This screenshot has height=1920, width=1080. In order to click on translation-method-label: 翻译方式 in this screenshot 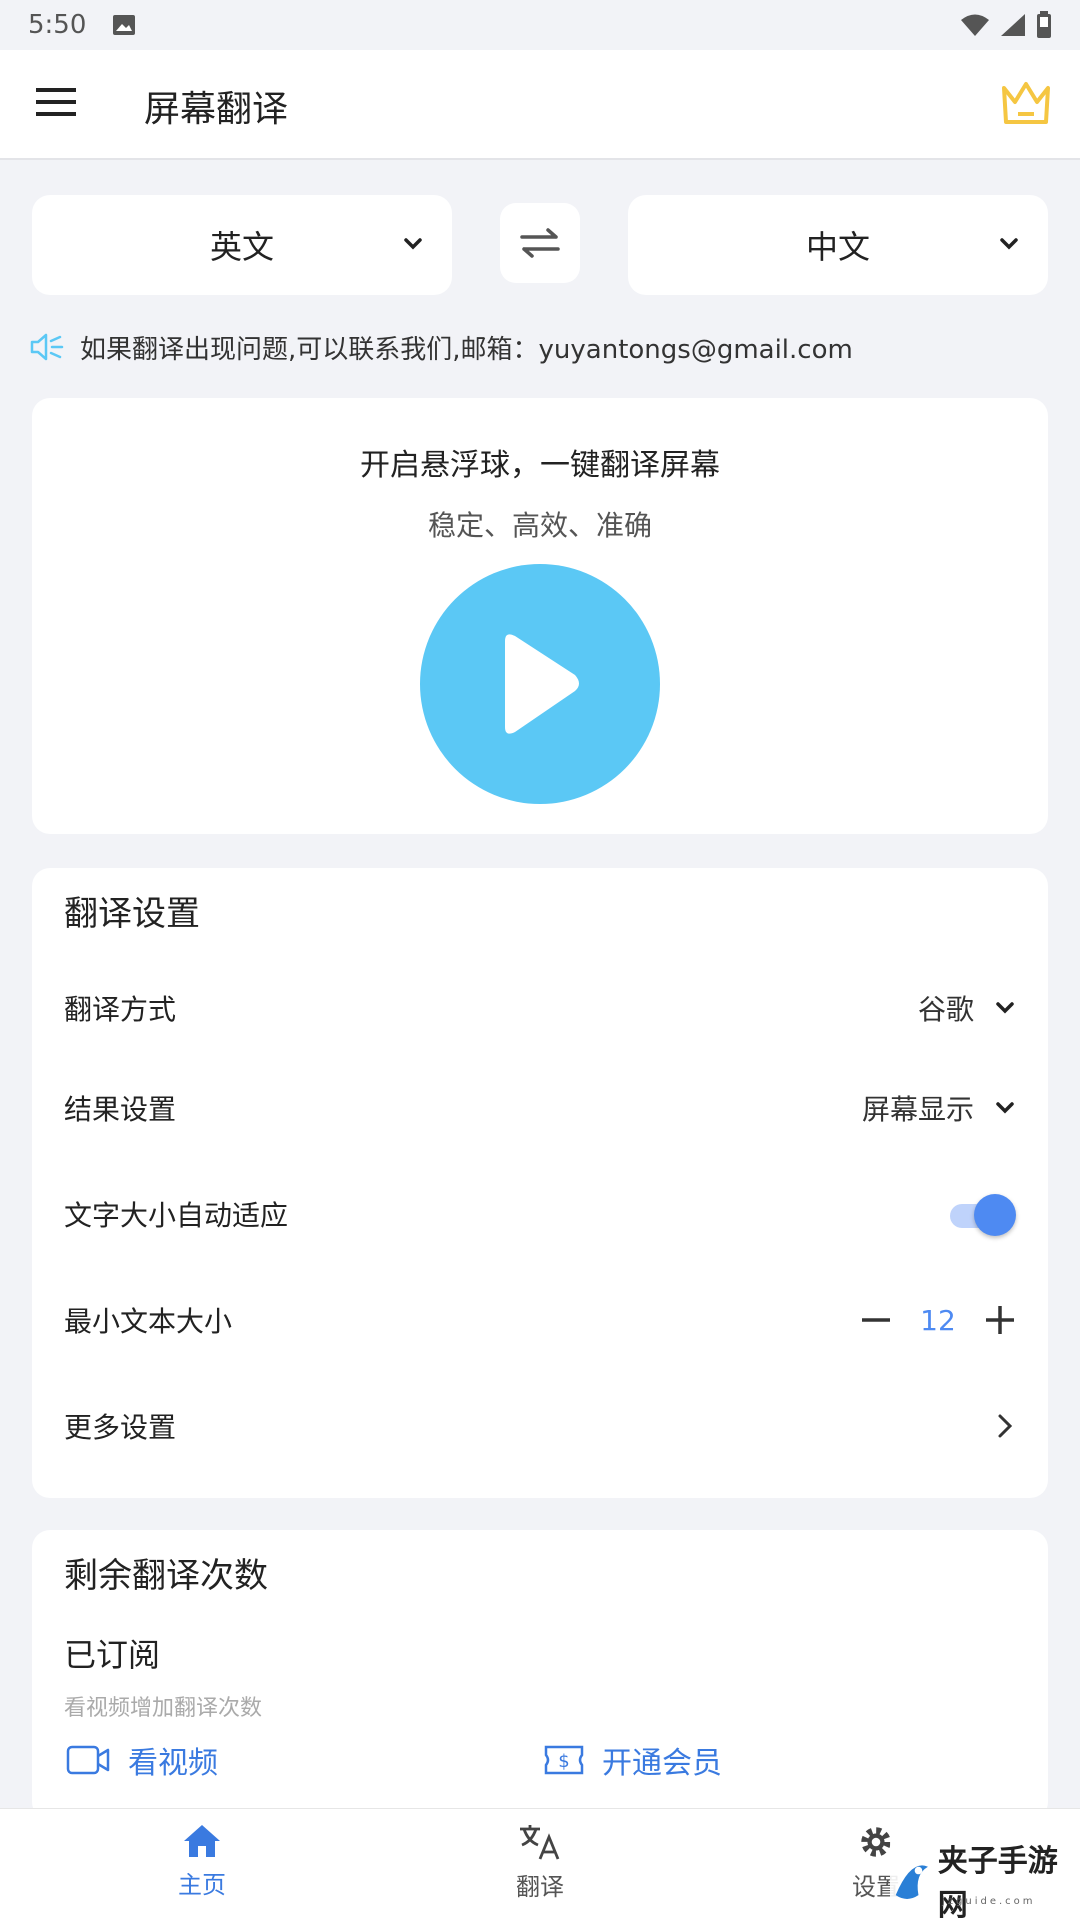, I will do `click(120, 1009)`.